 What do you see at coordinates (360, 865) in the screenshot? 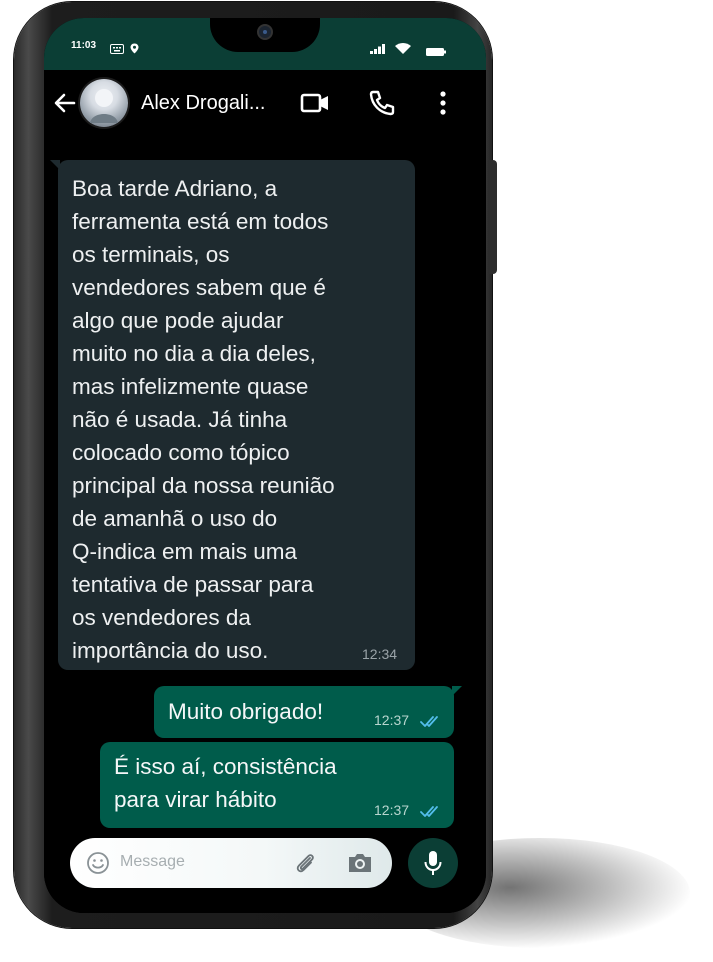
I see `camera-icon` at bounding box center [360, 865].